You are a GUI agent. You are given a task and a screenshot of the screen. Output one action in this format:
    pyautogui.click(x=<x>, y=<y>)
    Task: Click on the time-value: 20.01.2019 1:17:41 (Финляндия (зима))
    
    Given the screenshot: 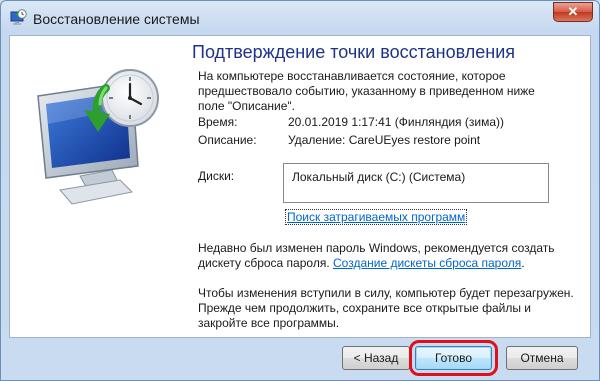 What is the action you would take?
    pyautogui.click(x=396, y=122)
    